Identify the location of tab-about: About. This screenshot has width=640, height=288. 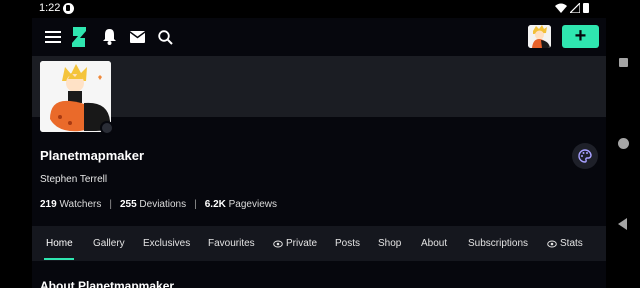
(434, 243).